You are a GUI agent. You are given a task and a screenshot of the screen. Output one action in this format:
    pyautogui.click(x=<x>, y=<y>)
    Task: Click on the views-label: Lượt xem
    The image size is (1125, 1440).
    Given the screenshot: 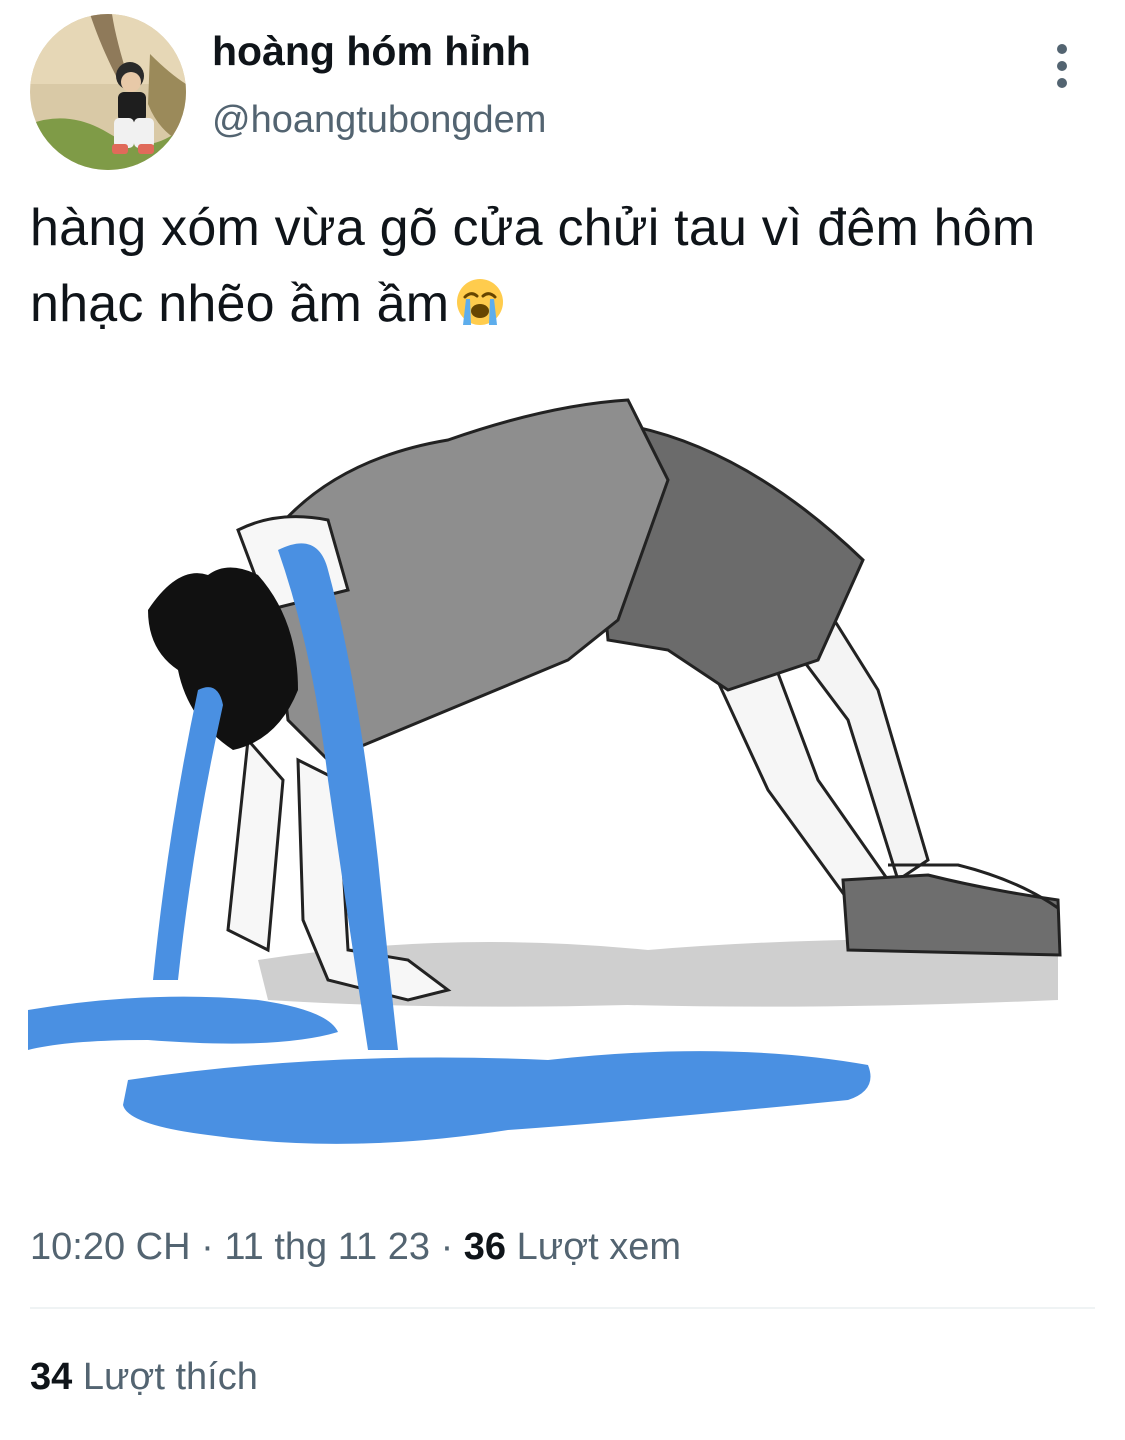 What is the action you would take?
    pyautogui.click(x=599, y=1247)
    